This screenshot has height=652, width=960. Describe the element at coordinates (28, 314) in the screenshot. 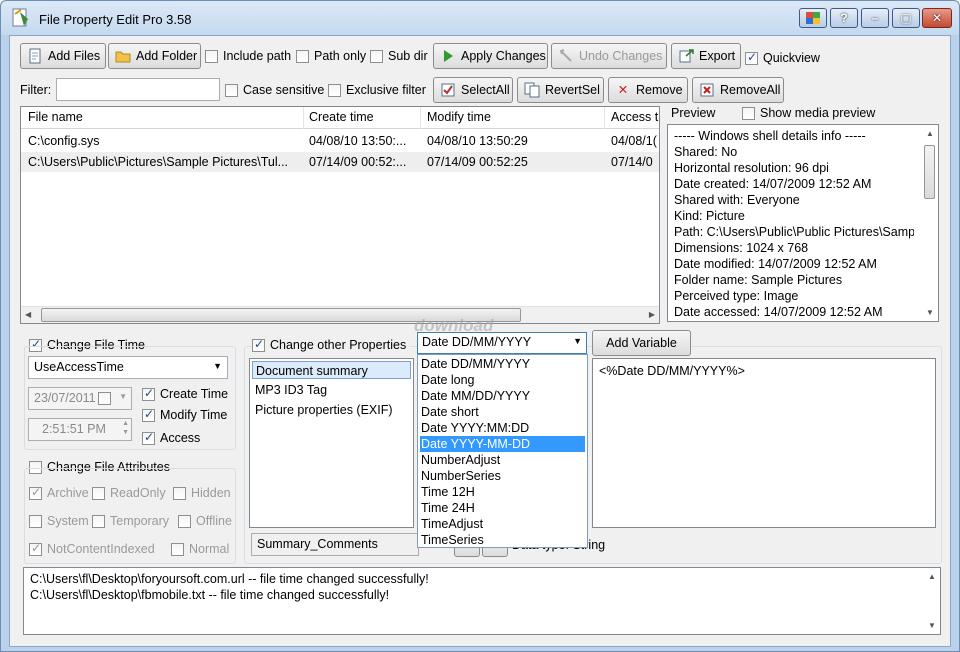

I see `scroll-left-icon: ◀` at that location.